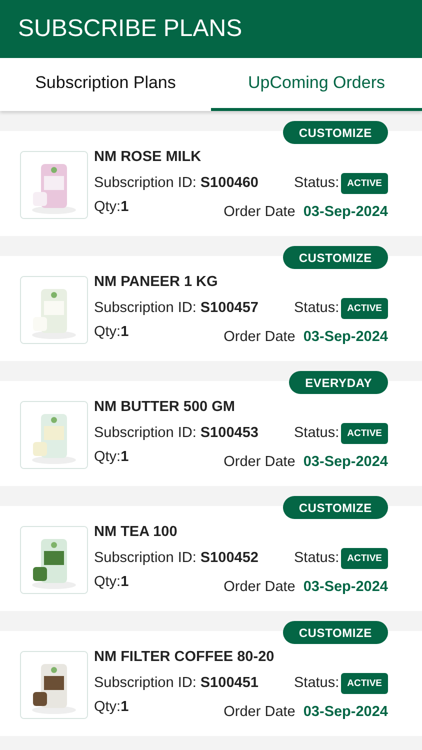 The height and width of the screenshot is (750, 422). What do you see at coordinates (338, 382) in the screenshot?
I see `plan-button: EVERYDAY` at bounding box center [338, 382].